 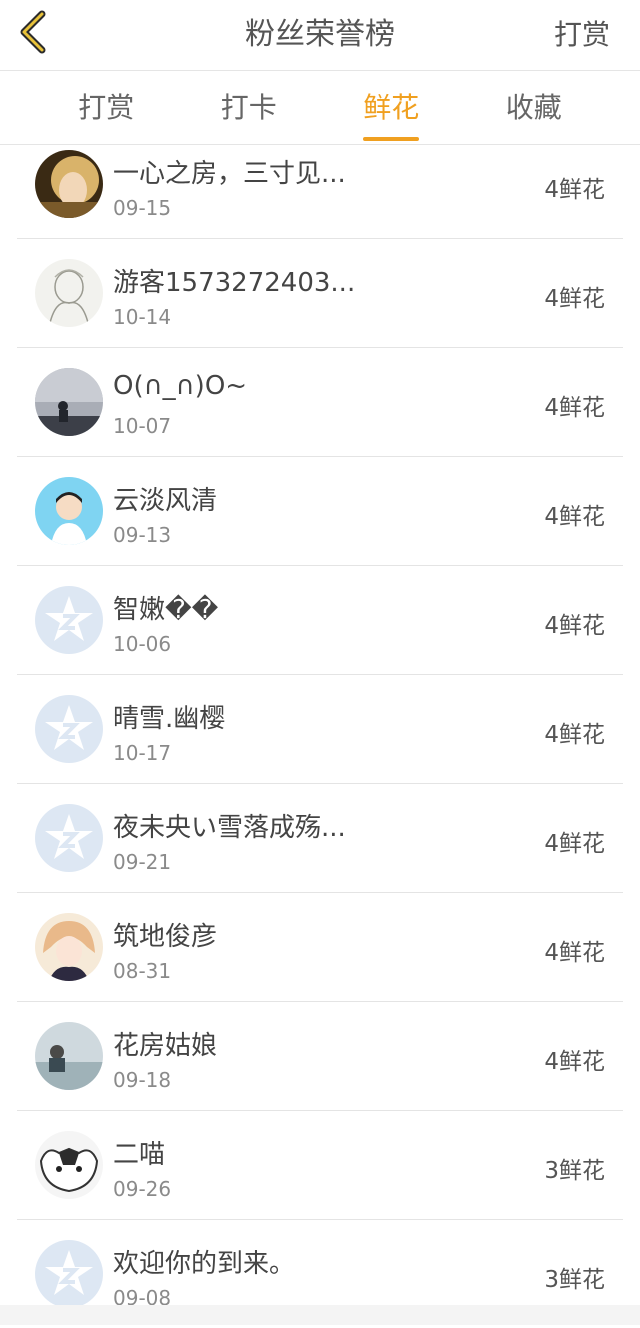 What do you see at coordinates (582, 35) in the screenshot?
I see `reward-button: 打赏` at bounding box center [582, 35].